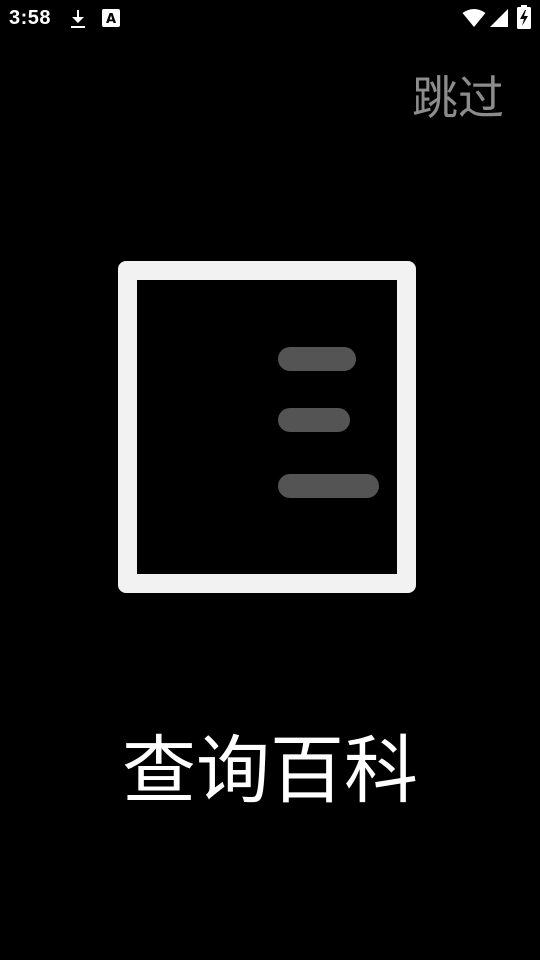 The height and width of the screenshot is (960, 540). I want to click on signal-icon, so click(499, 18).